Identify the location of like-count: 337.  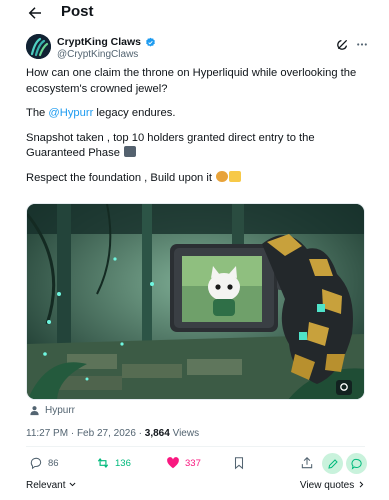
(193, 463).